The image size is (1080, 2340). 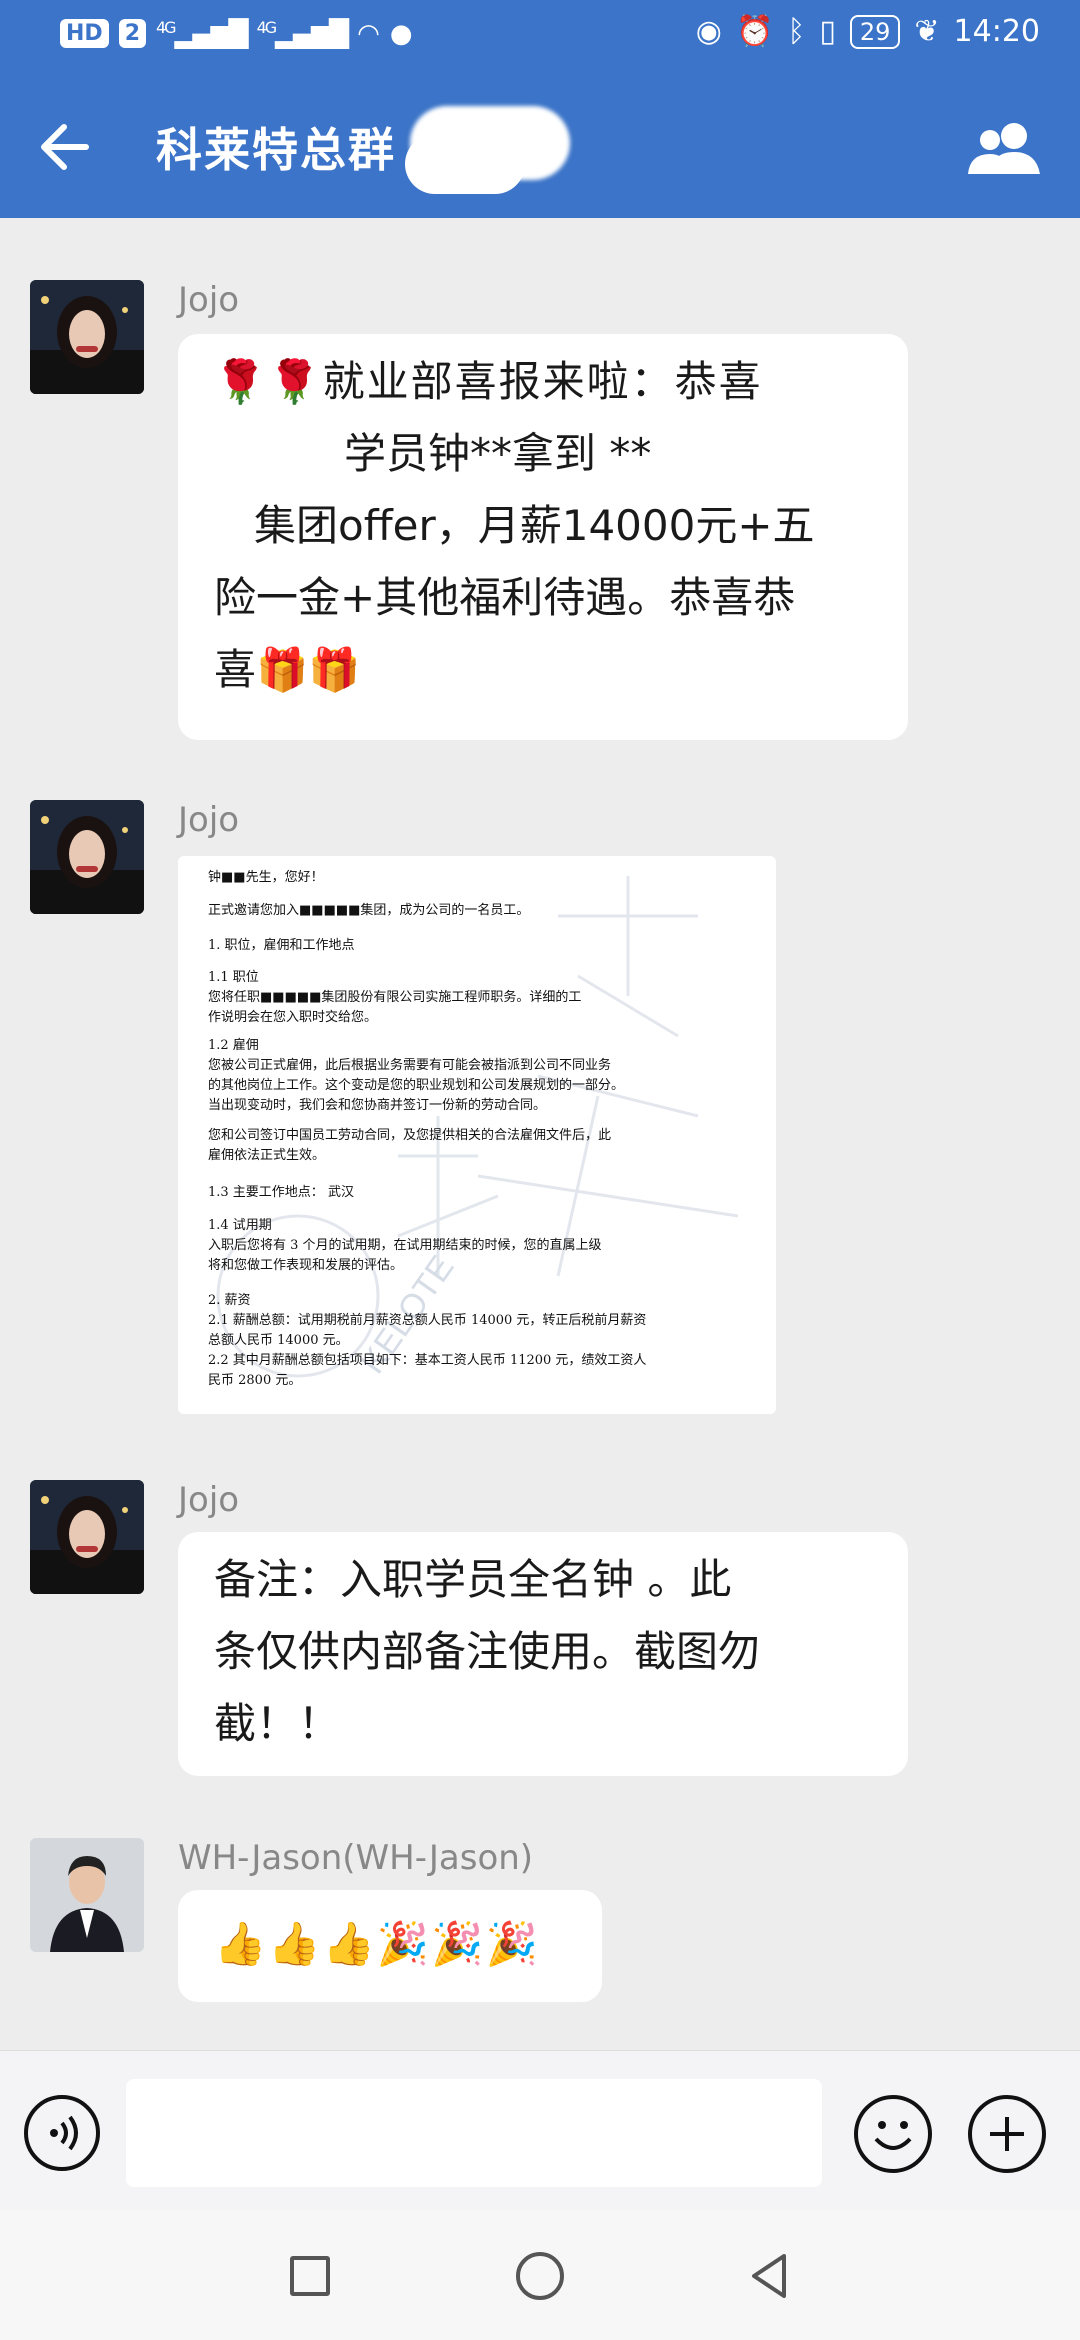 What do you see at coordinates (708, 31) in the screenshot?
I see `eye-icon: ◉` at bounding box center [708, 31].